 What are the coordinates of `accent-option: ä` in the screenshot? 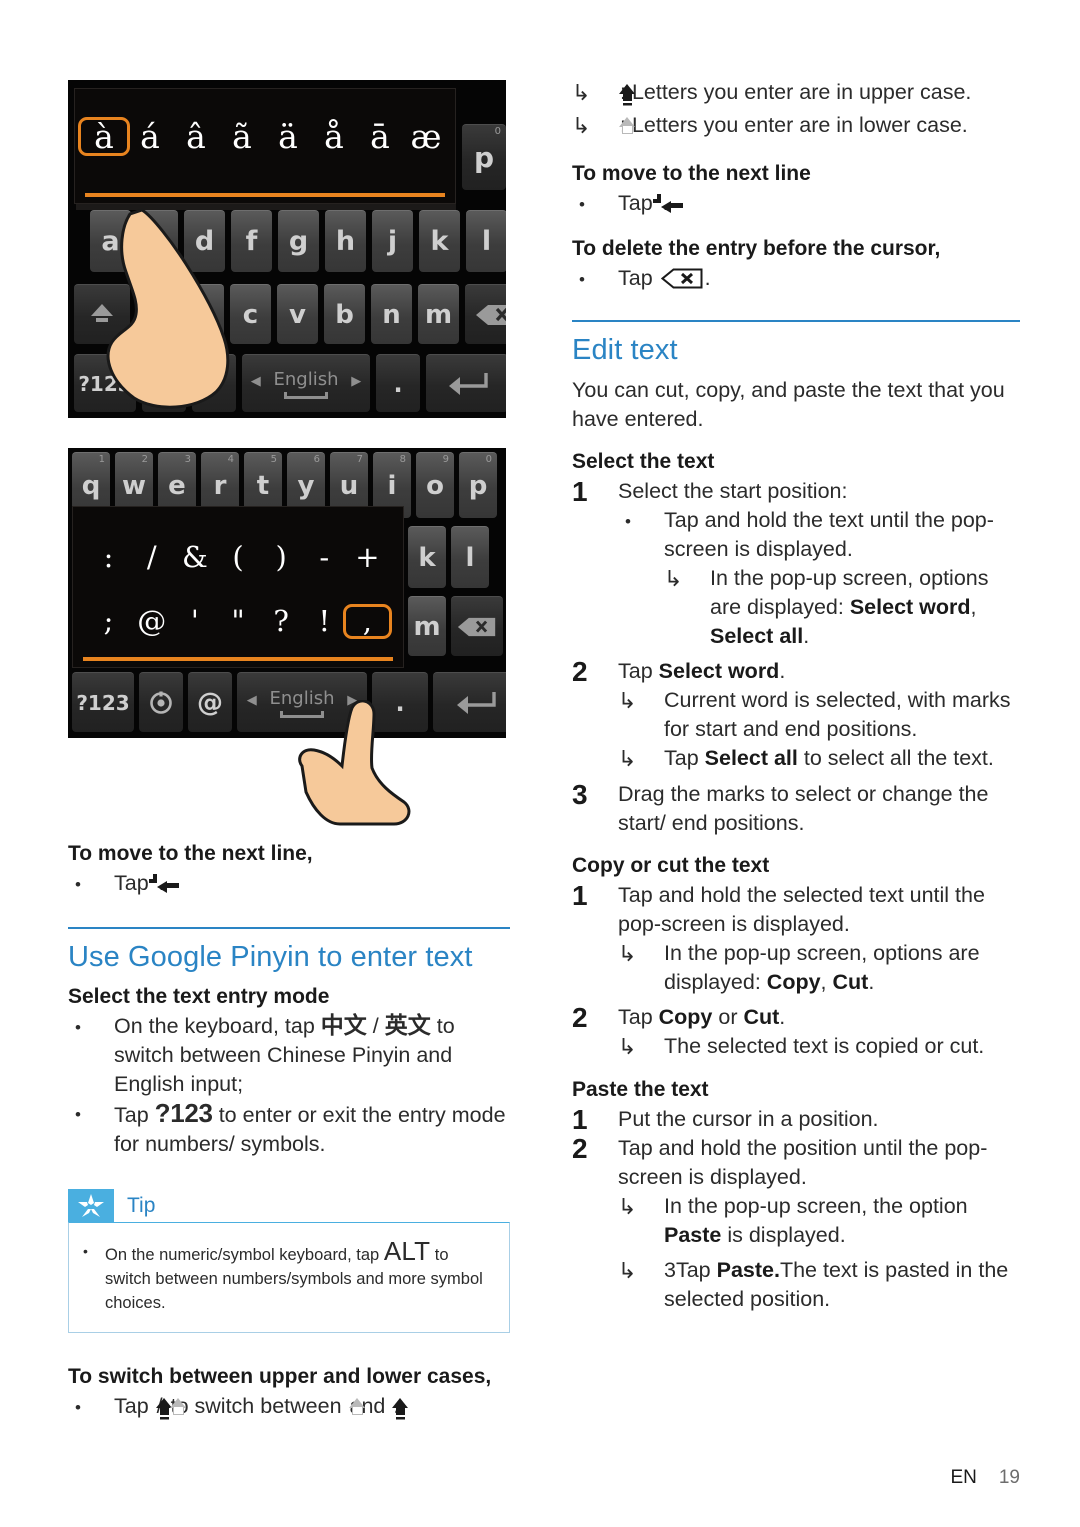 It's located at (288, 136).